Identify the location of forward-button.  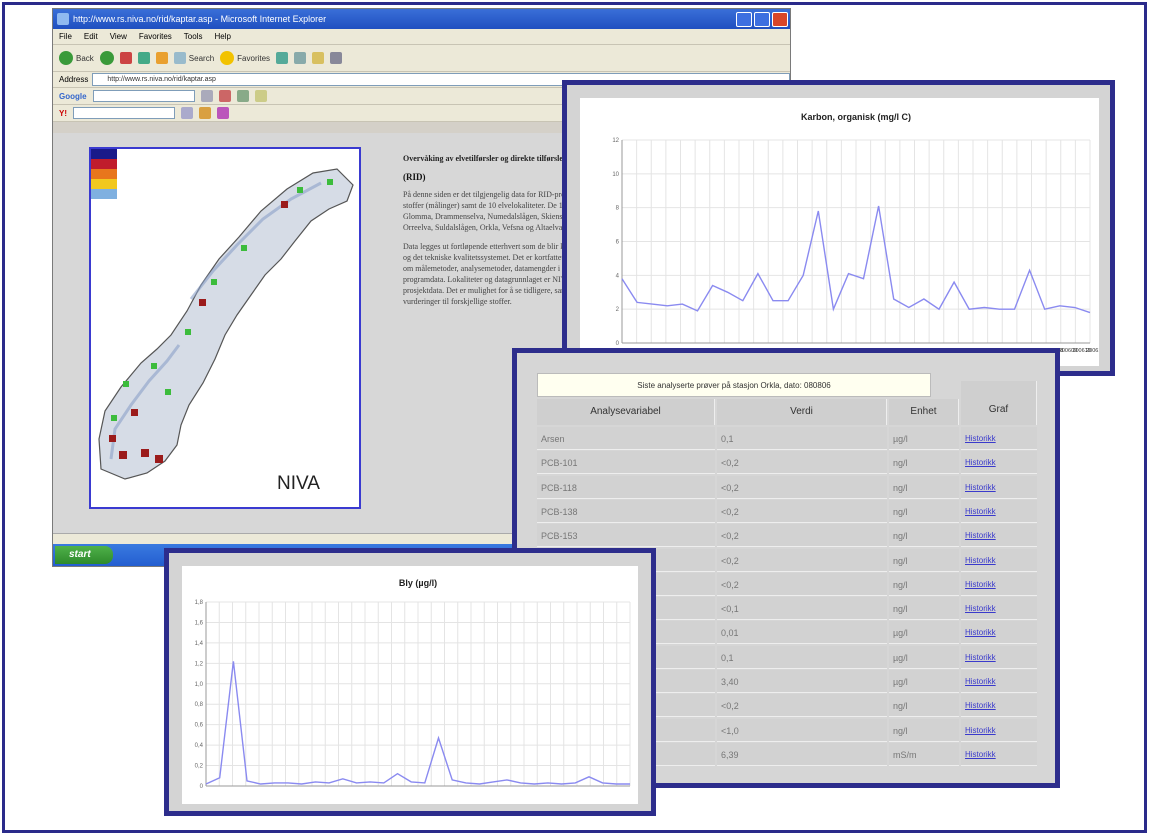
(106, 58).